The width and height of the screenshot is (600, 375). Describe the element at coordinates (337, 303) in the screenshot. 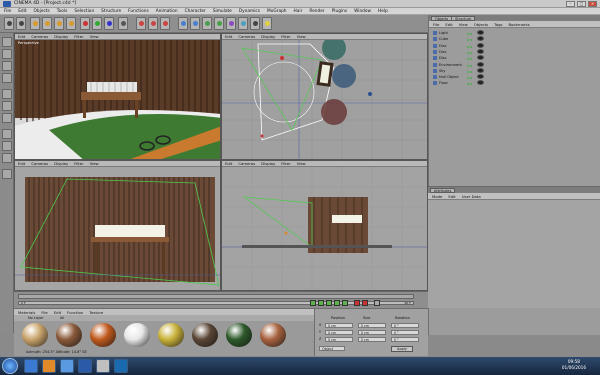

I see `next-frame-icon` at that location.